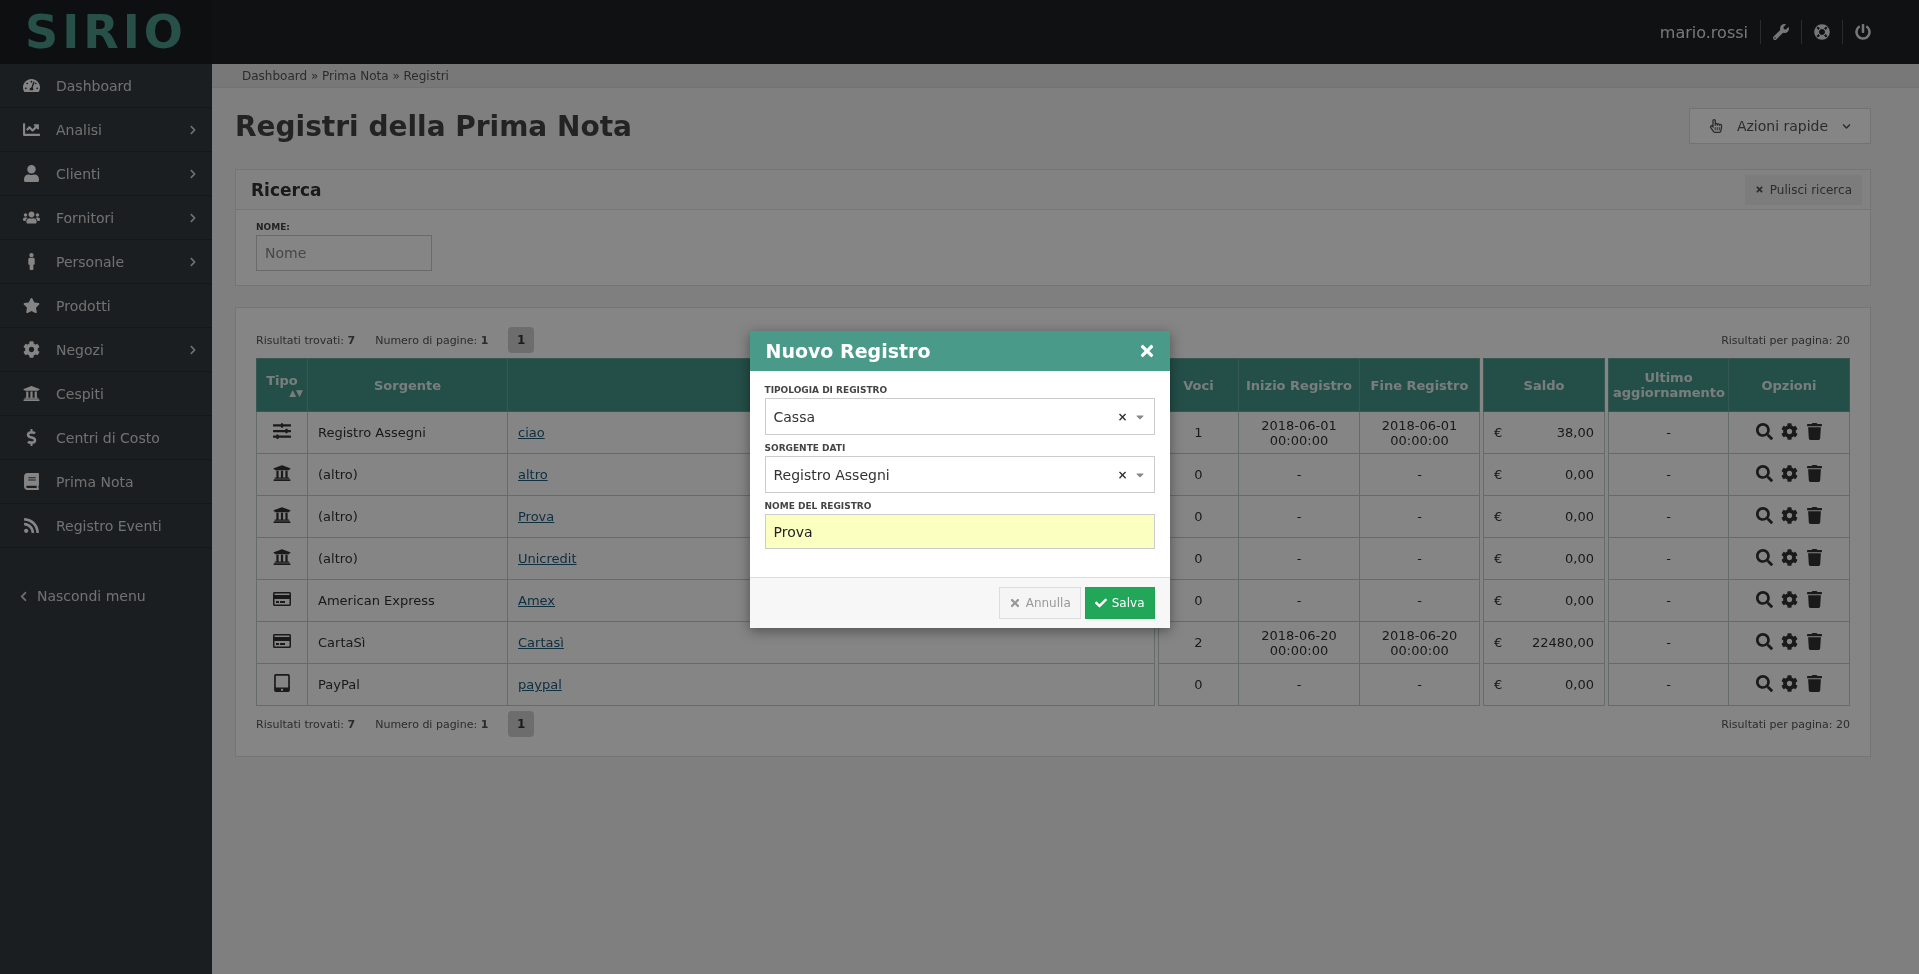  I want to click on register-link: paypal, so click(540, 684).